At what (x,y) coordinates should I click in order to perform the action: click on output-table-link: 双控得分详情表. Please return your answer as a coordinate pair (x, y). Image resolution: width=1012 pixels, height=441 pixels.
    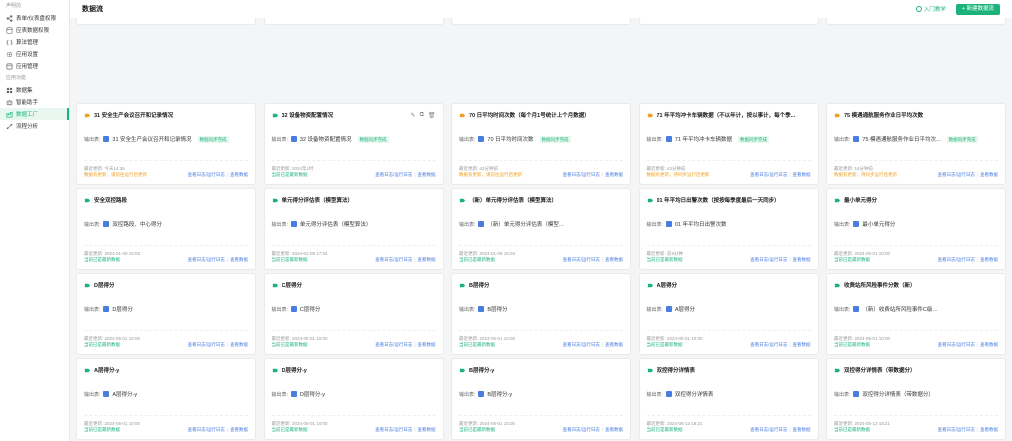
    Looking at the image, I should click on (694, 394).